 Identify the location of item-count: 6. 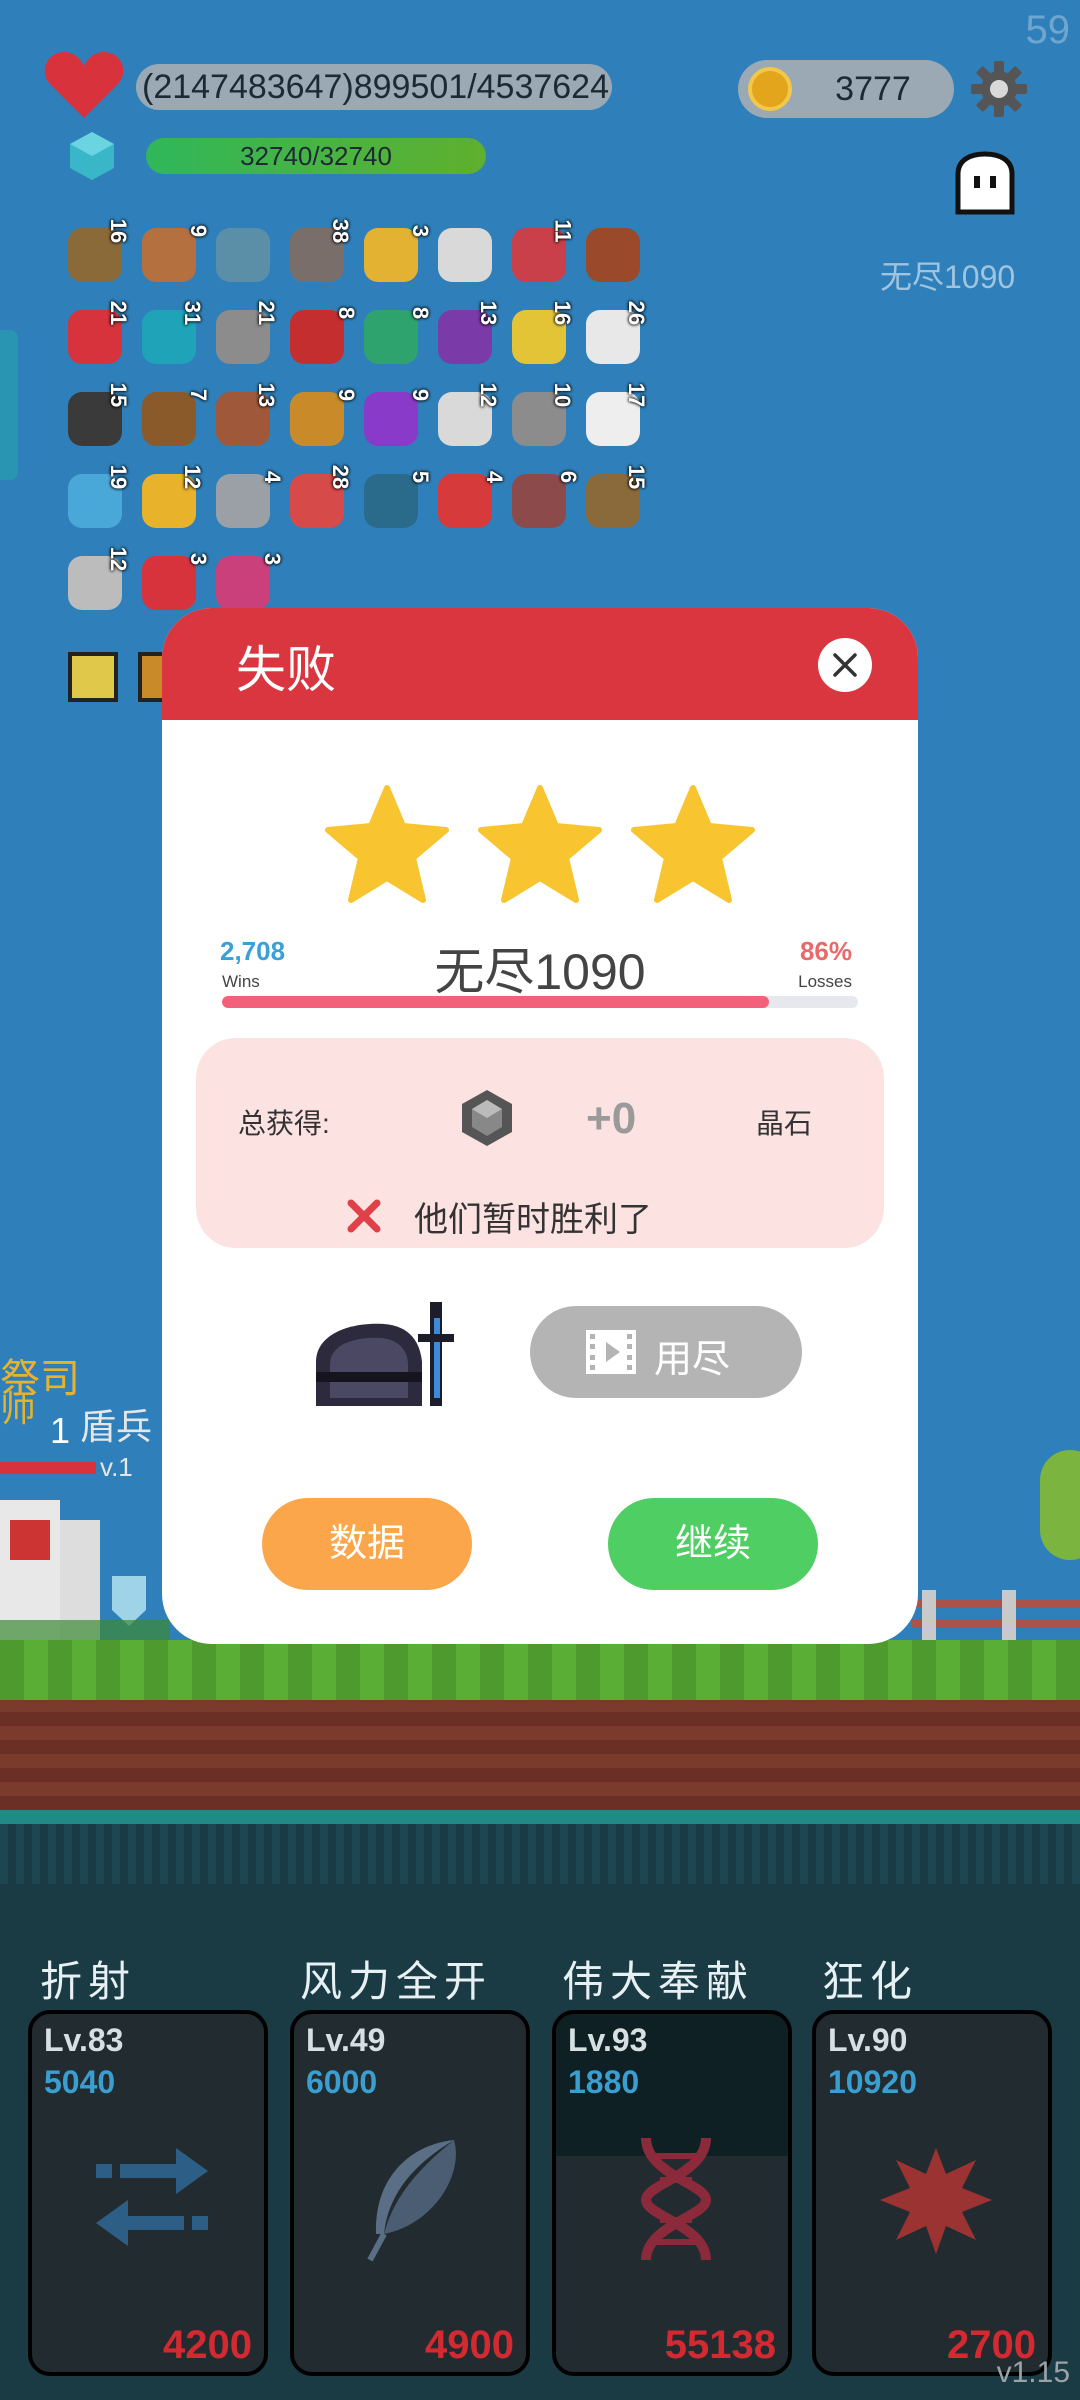
(568, 477).